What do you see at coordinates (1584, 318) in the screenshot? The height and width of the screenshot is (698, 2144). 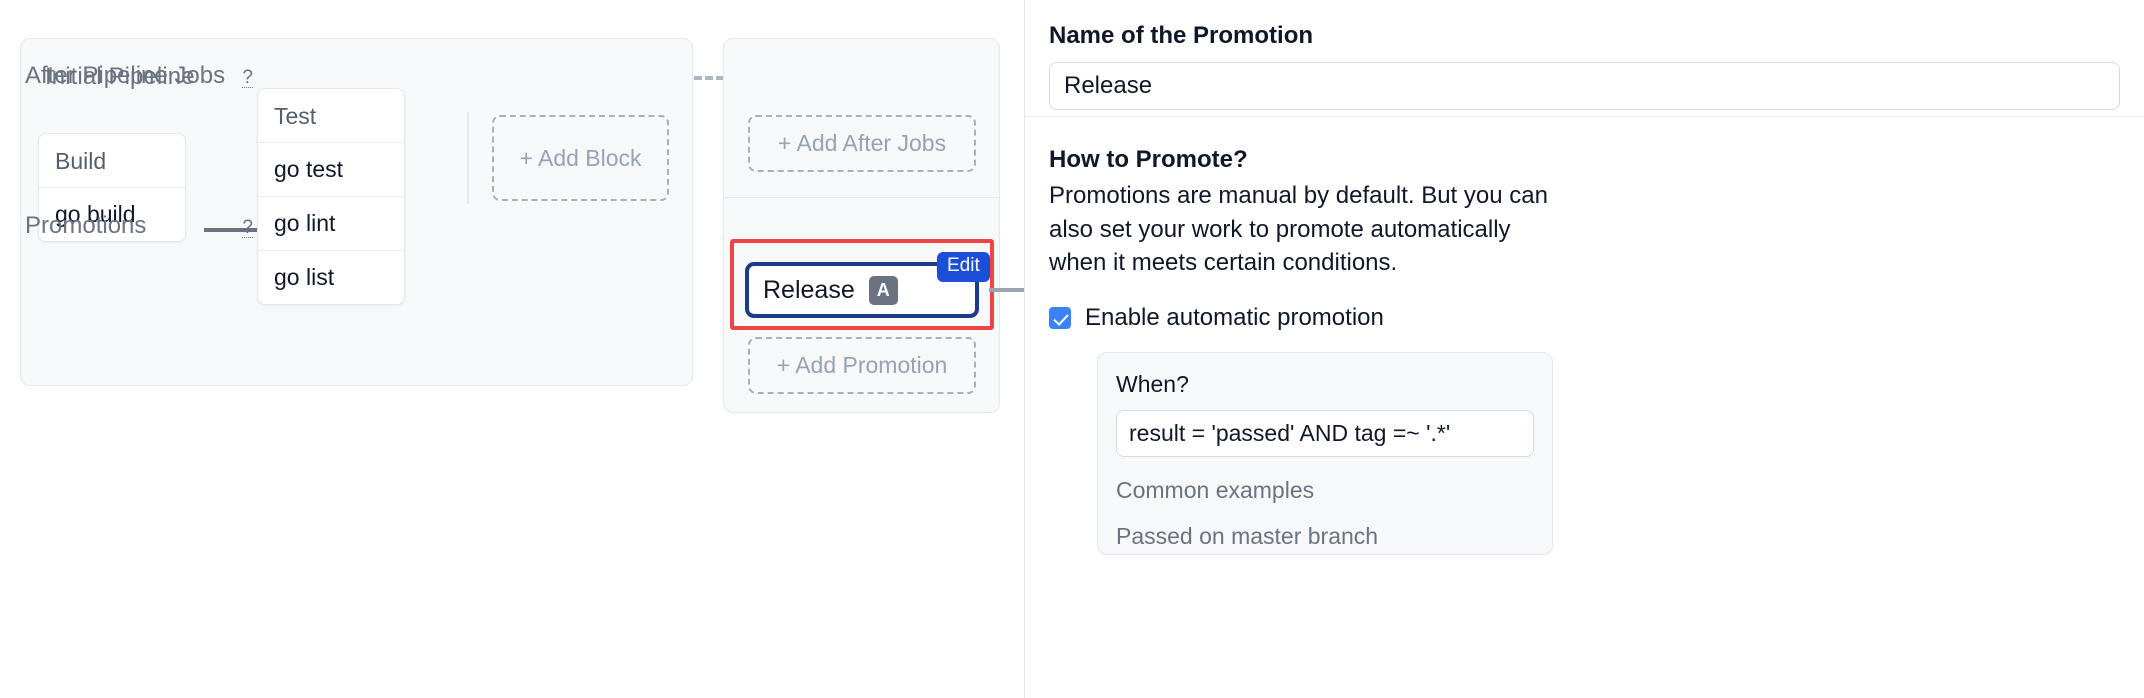 I see `enable-automatic-promotion-row: Enable automatic promotion` at bounding box center [1584, 318].